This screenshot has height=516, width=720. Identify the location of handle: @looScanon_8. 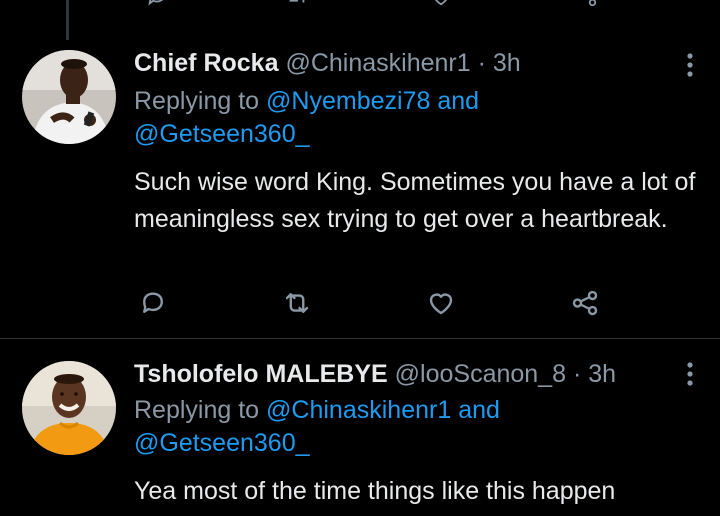
(480, 374).